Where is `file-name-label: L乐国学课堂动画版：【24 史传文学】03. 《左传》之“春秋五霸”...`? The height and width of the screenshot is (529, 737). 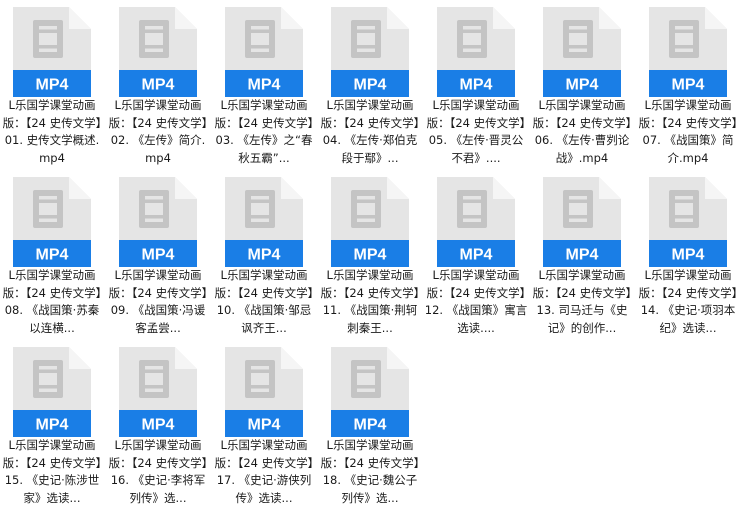
file-name-label: L乐国学课堂动画版：【24 史传文学】03. 《左传》之“春秋五霸”... is located at coordinates (264, 131).